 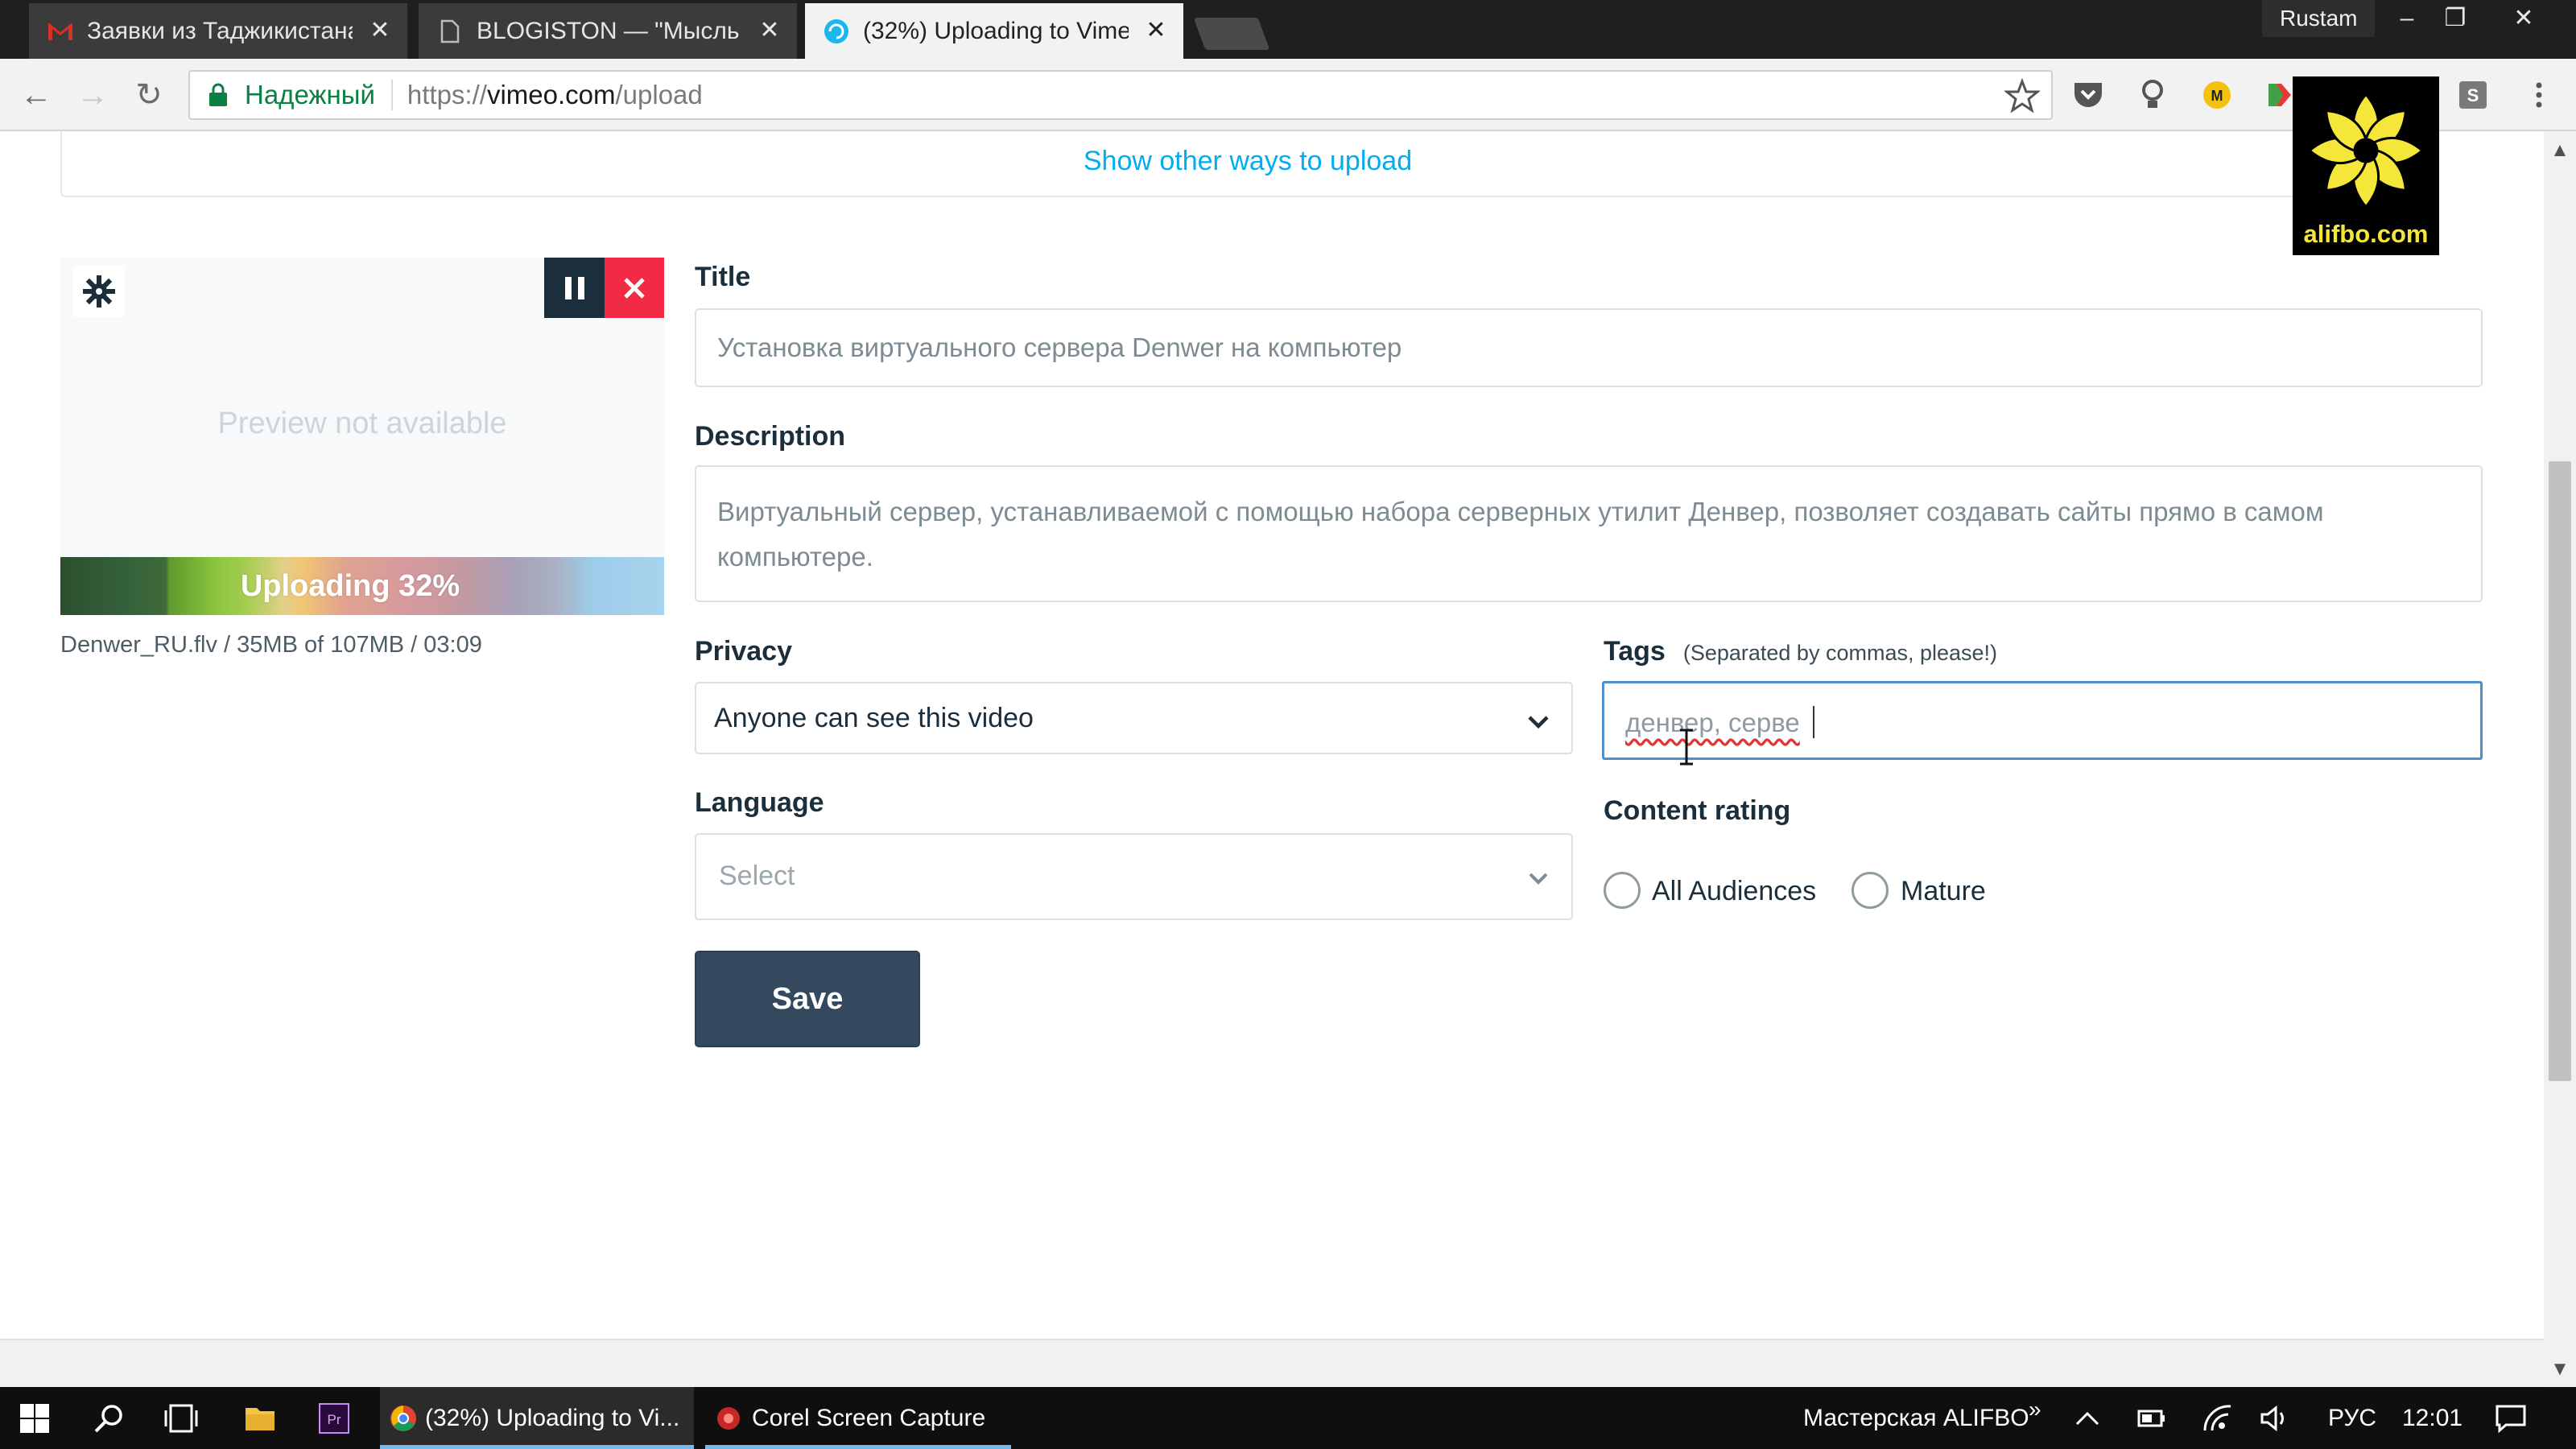 What do you see at coordinates (1622, 890) in the screenshot?
I see `radio-all-audiences` at bounding box center [1622, 890].